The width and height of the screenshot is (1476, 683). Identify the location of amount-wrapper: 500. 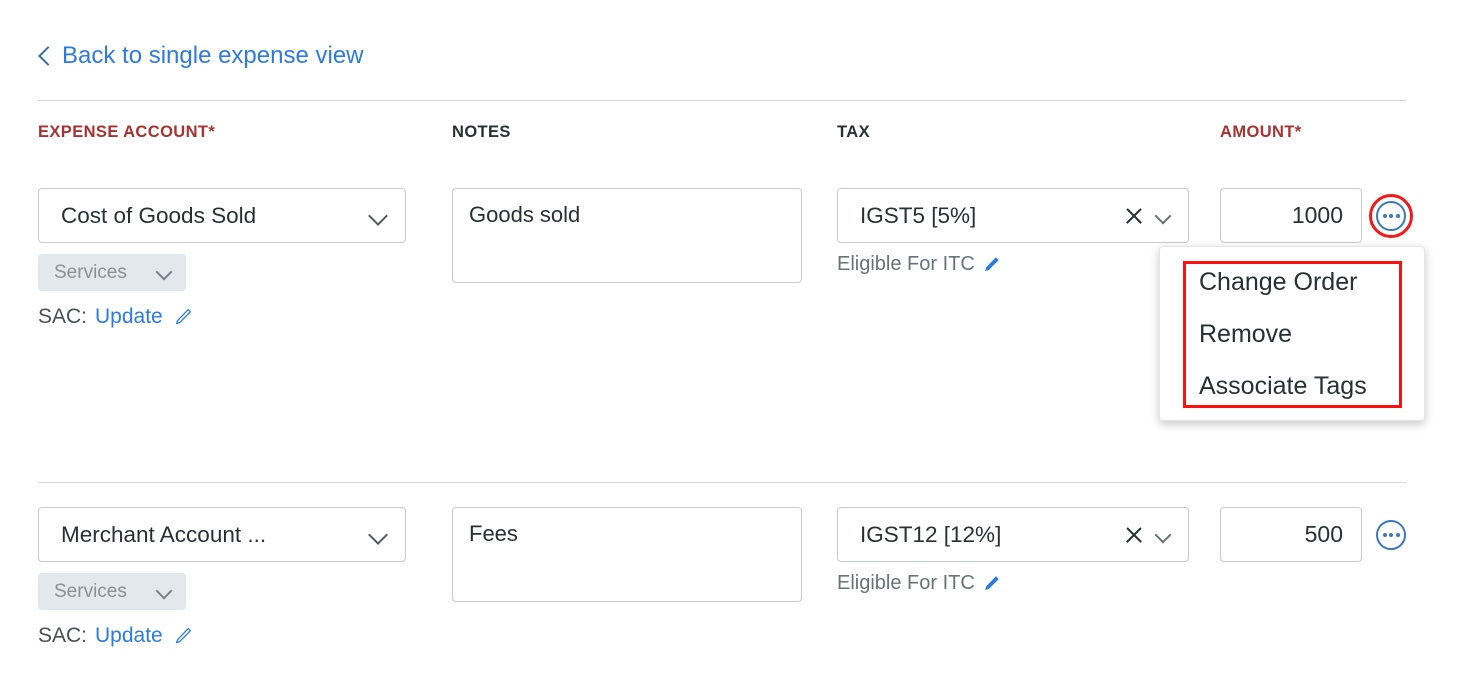
(1313, 534).